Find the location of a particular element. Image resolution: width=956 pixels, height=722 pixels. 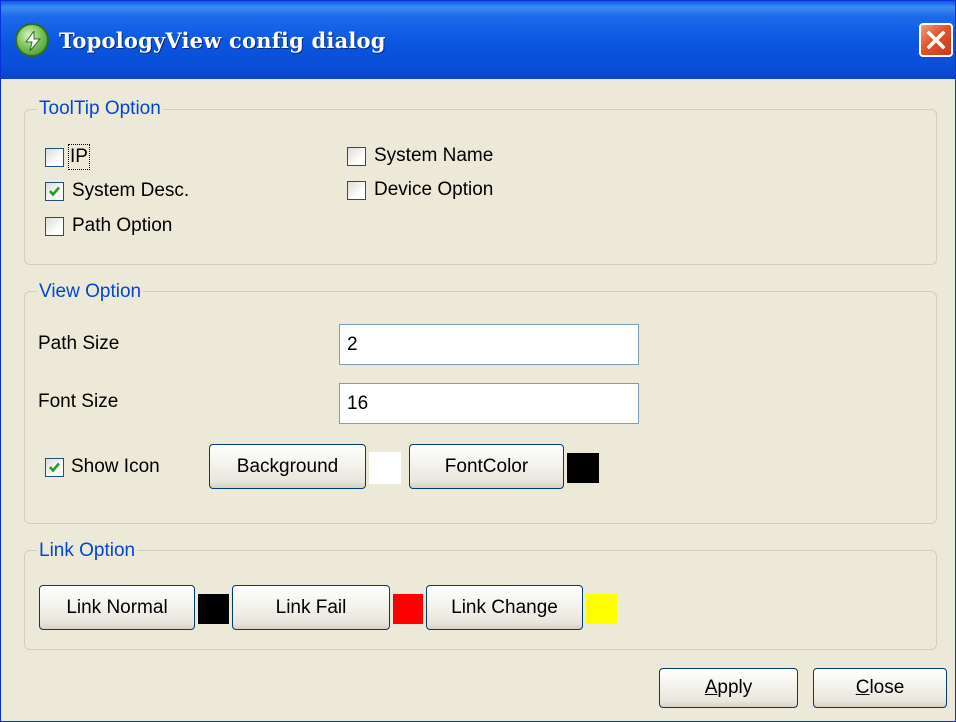

device-option-checkbox-row: Device Option is located at coordinates (420, 190).